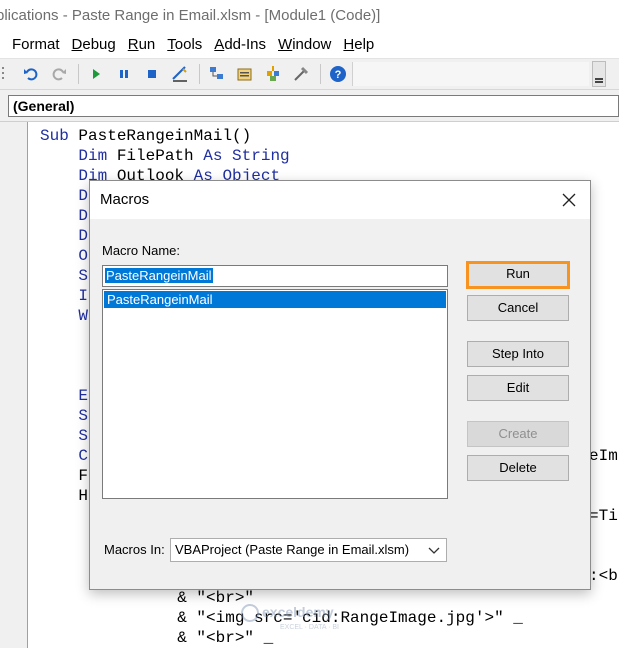 The width and height of the screenshot is (619, 648). I want to click on macros-in-label: Macros In:, so click(134, 549).